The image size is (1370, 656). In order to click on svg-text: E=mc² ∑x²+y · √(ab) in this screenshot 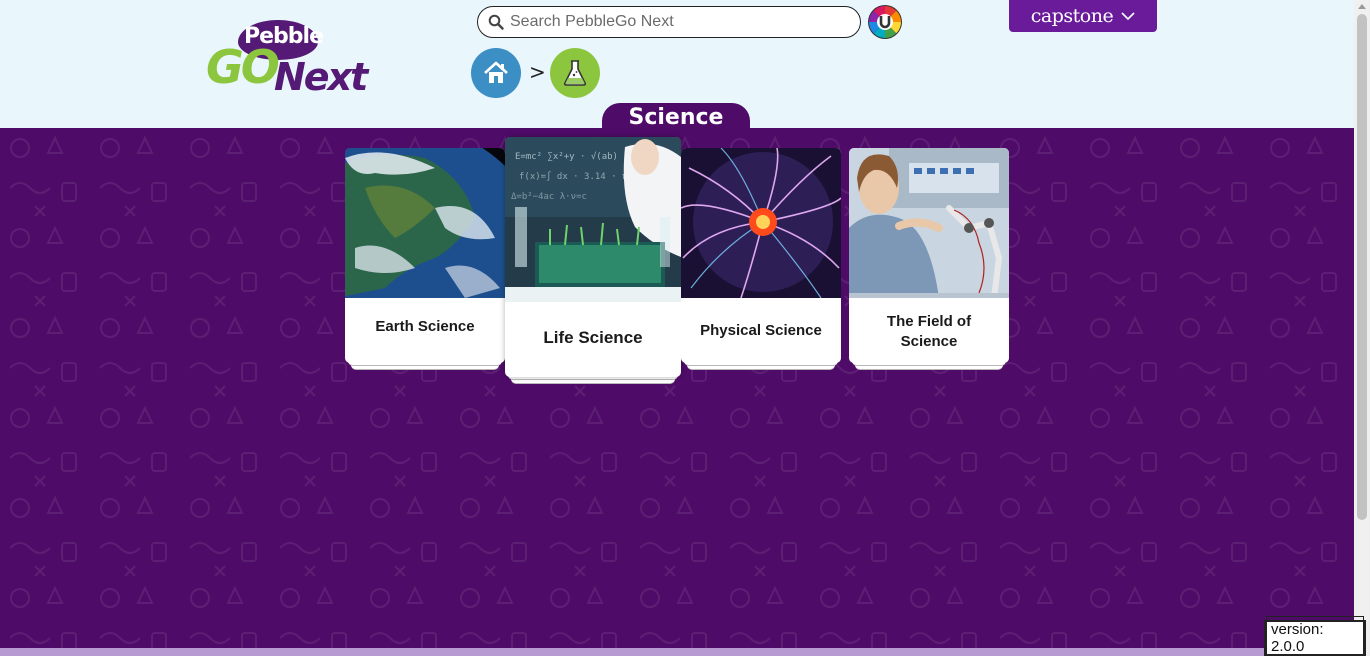, I will do `click(566, 156)`.